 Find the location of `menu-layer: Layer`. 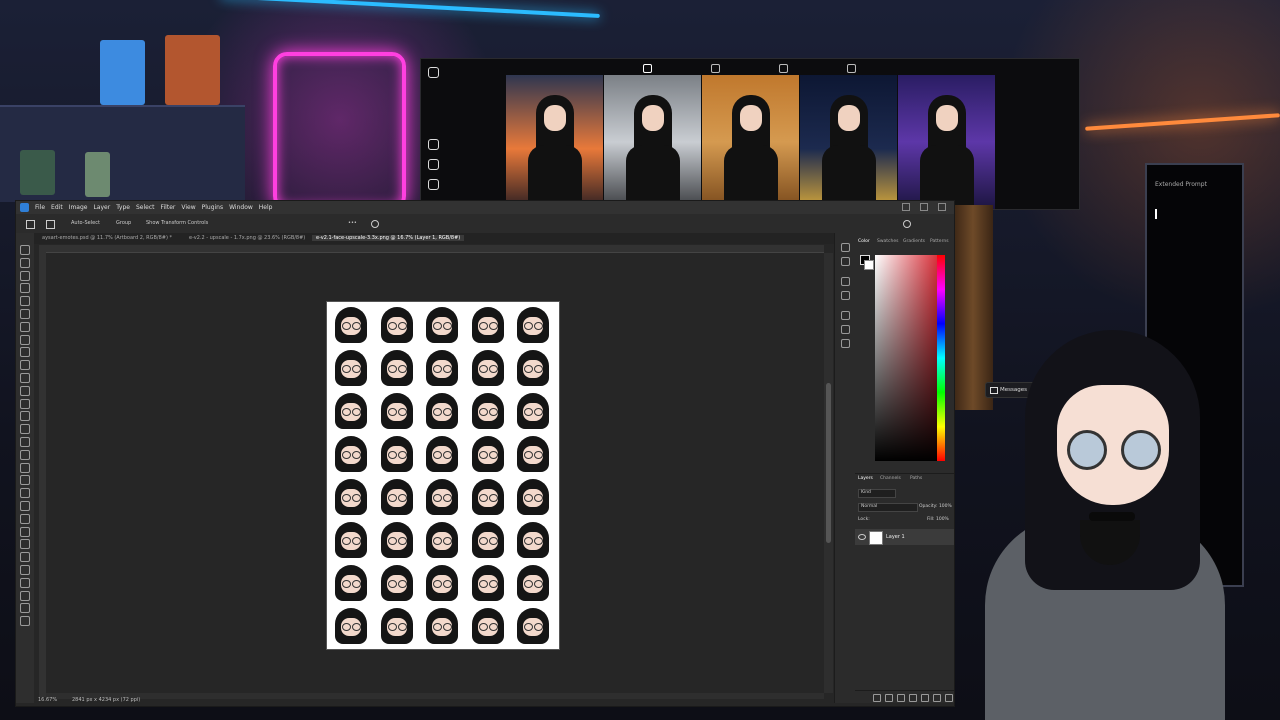

menu-layer: Layer is located at coordinates (101, 207).